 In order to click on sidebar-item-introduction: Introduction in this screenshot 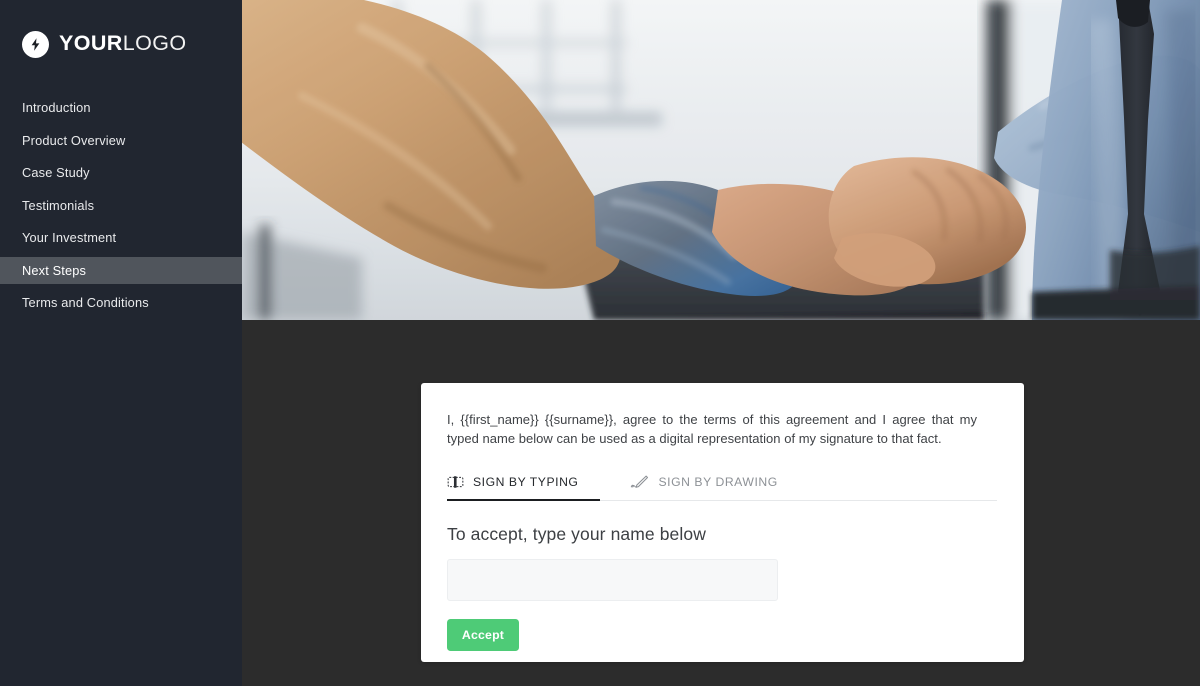, I will do `click(121, 107)`.